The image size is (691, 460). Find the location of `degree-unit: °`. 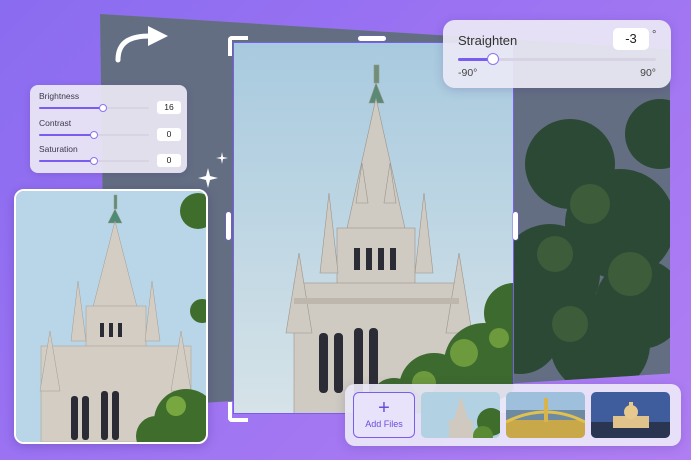

degree-unit: ° is located at coordinates (654, 35).